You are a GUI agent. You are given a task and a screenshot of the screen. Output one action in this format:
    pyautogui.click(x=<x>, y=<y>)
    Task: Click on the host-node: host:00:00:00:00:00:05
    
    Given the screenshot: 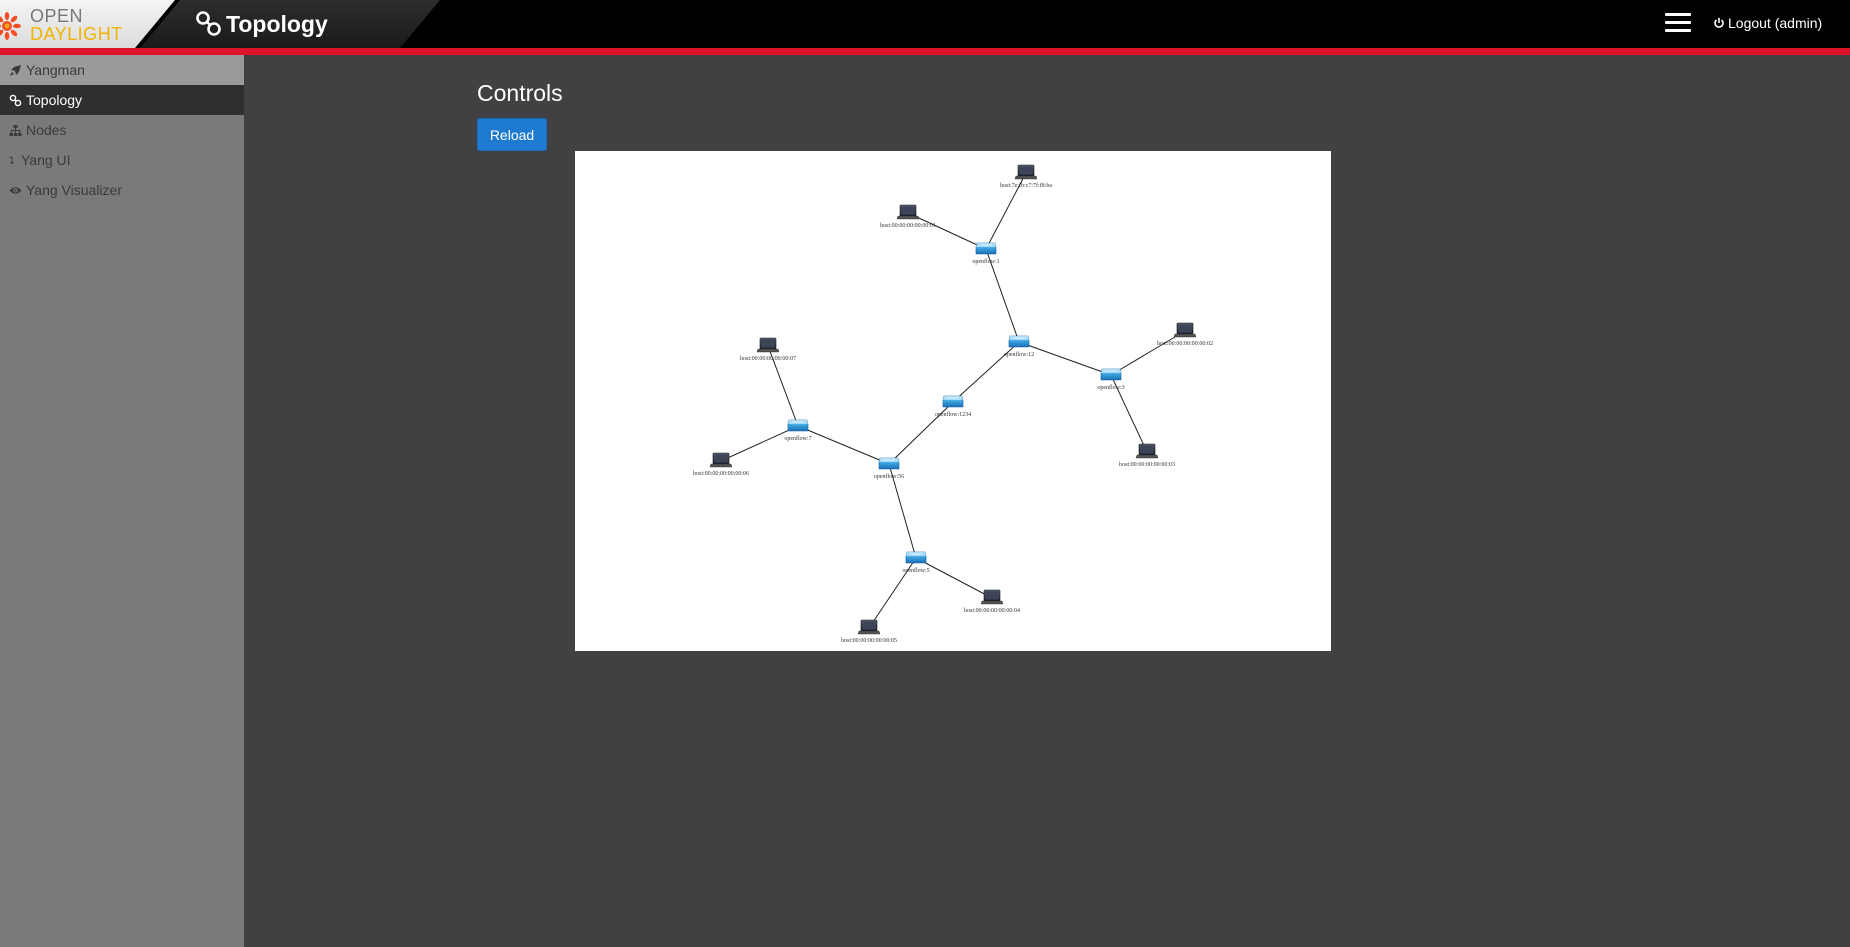 What is the action you would take?
    pyautogui.click(x=869, y=631)
    